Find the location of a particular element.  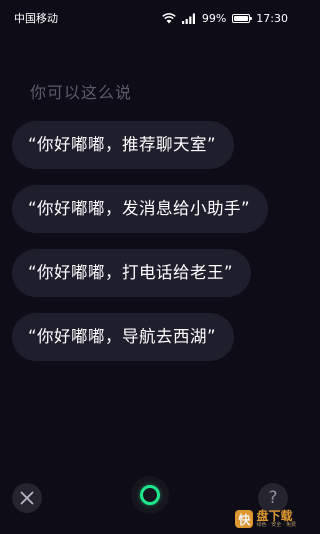

watermark-badge: 快 is located at coordinates (244, 519).